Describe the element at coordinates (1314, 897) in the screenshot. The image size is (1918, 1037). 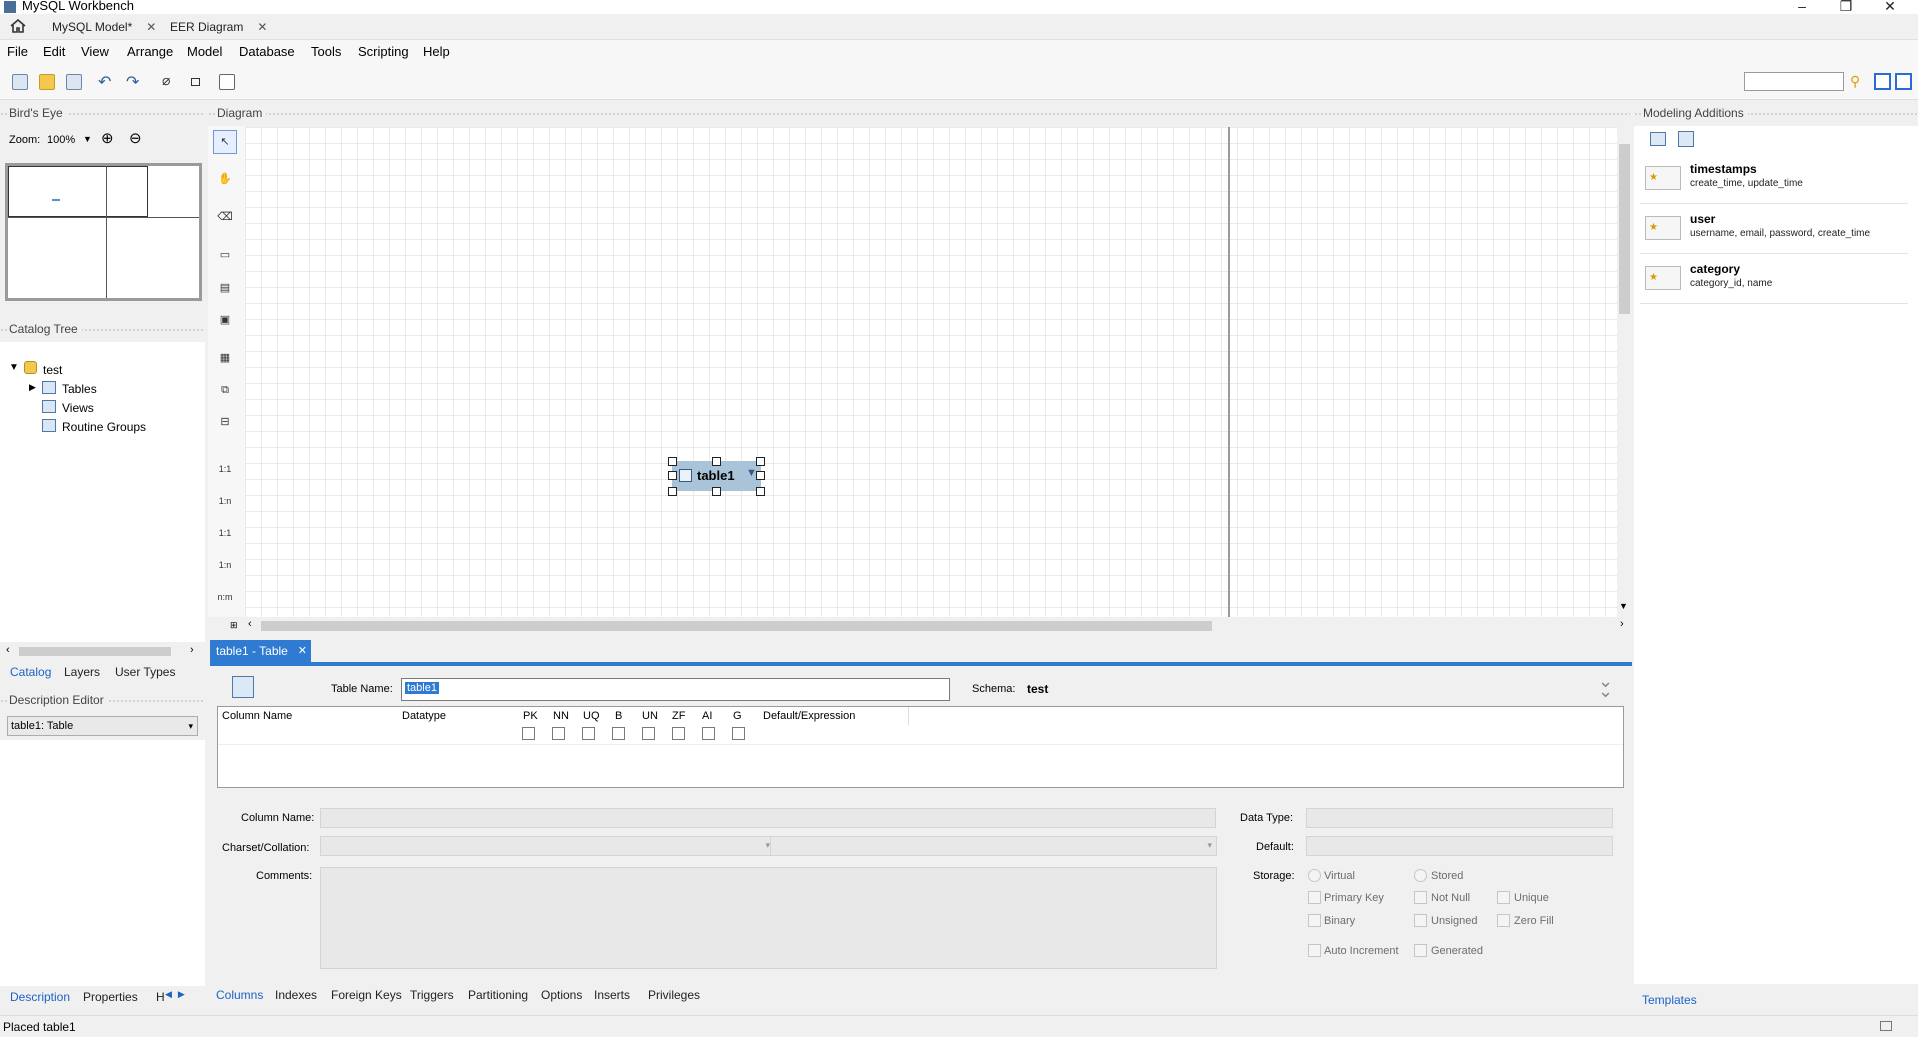
I see `primary-key-checkbox` at that location.